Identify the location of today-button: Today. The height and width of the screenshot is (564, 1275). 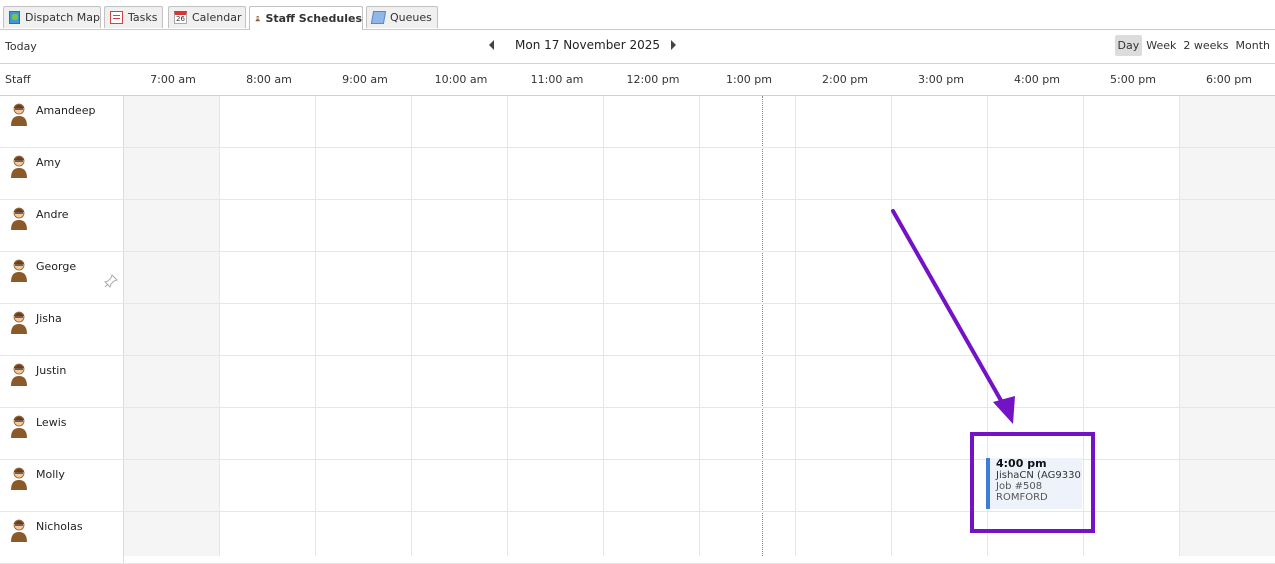
(21, 46).